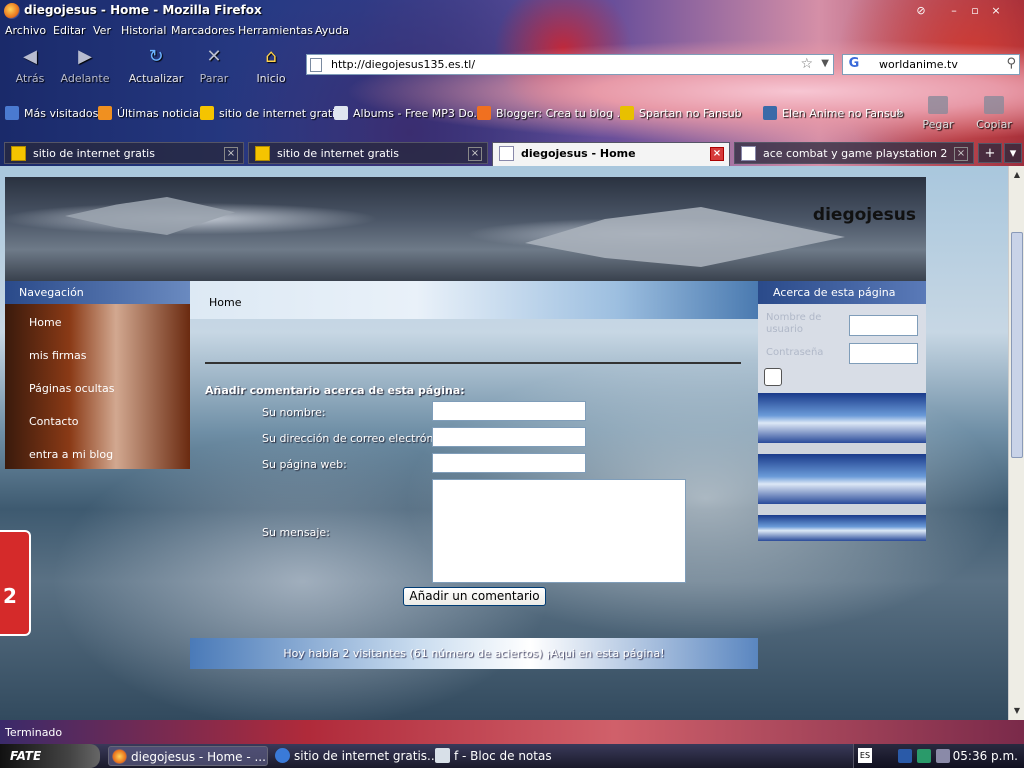  What do you see at coordinates (51, 113) in the screenshot?
I see `bookmark-item: Más visitados` at bounding box center [51, 113].